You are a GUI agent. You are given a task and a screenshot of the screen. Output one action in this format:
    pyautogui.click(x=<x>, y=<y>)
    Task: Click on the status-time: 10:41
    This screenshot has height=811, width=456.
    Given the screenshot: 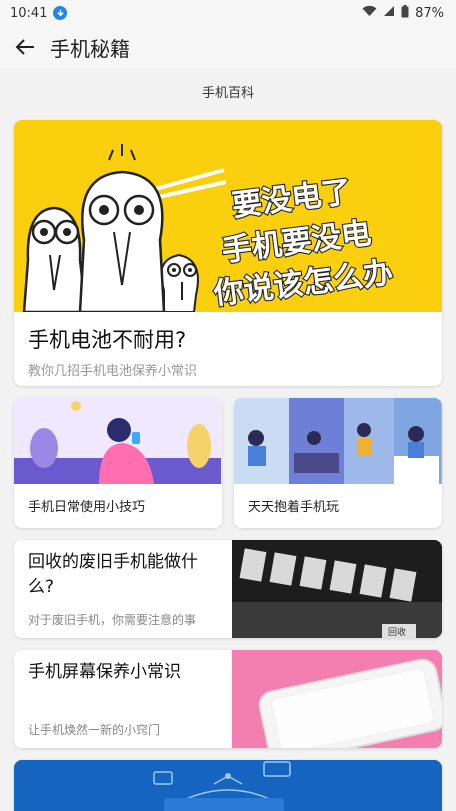 What is the action you would take?
    pyautogui.click(x=29, y=13)
    